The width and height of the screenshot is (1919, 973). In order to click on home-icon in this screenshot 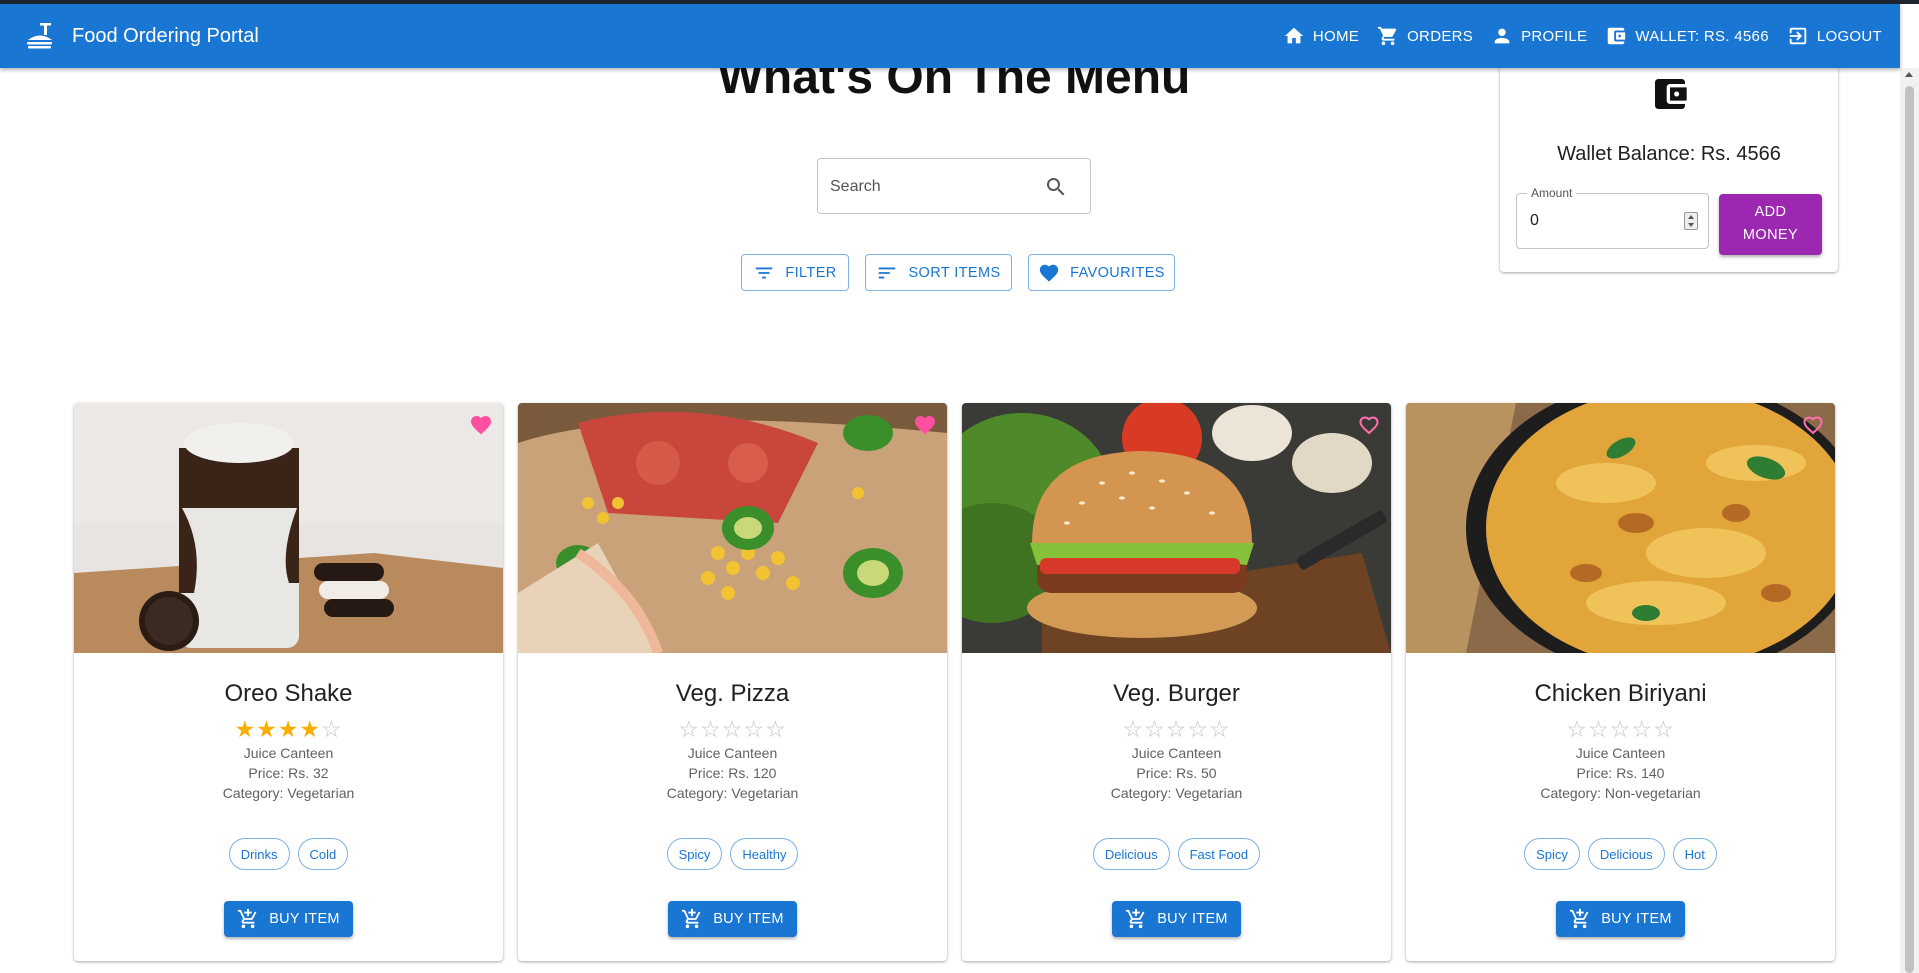, I will do `click(1294, 35)`.